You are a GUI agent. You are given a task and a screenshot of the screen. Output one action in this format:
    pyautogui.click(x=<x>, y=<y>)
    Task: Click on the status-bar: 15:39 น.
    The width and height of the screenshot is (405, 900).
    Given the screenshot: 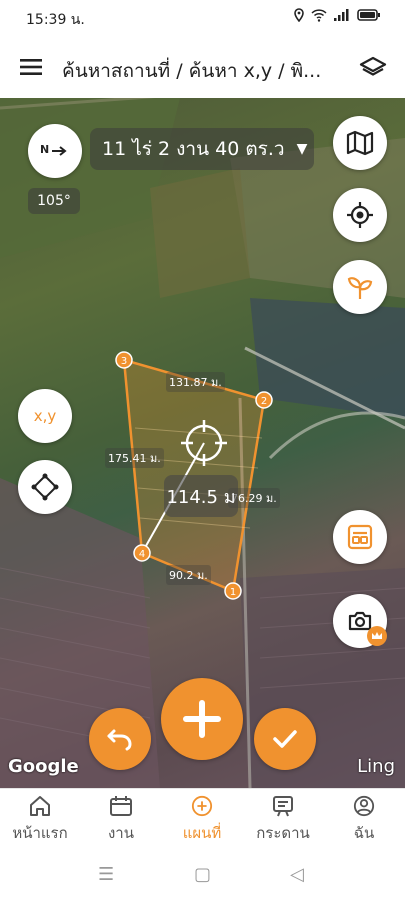 What is the action you would take?
    pyautogui.click(x=202, y=18)
    